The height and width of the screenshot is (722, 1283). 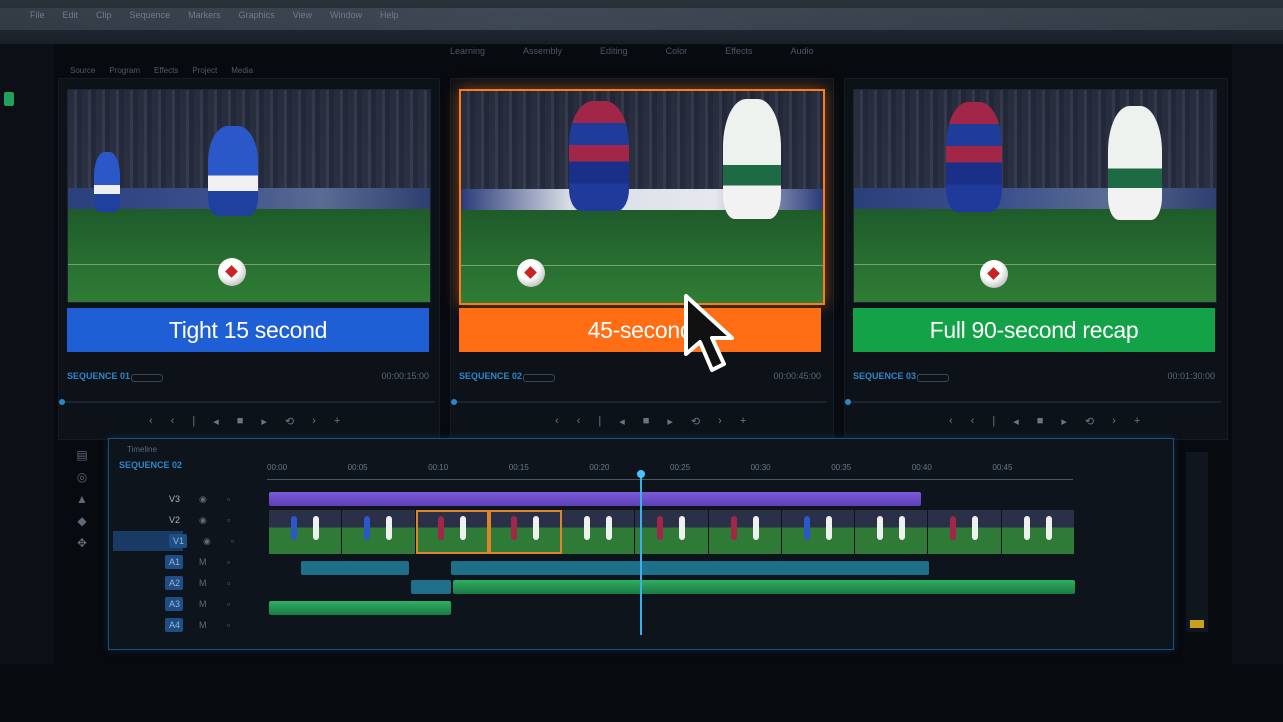 What do you see at coordinates (640, 552) in the screenshot?
I see `playhead` at bounding box center [640, 552].